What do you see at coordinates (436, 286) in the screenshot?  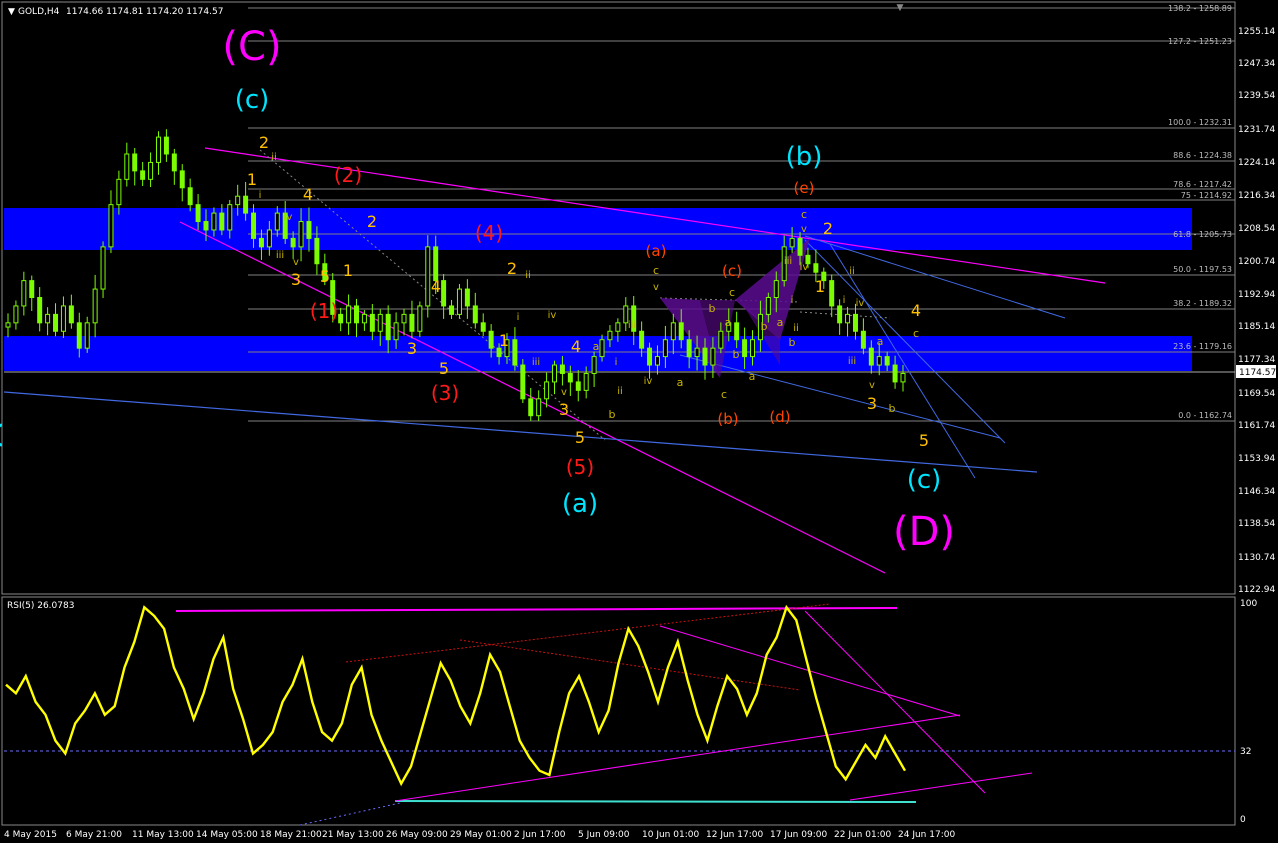 I see `wave-num-4: 4` at bounding box center [436, 286].